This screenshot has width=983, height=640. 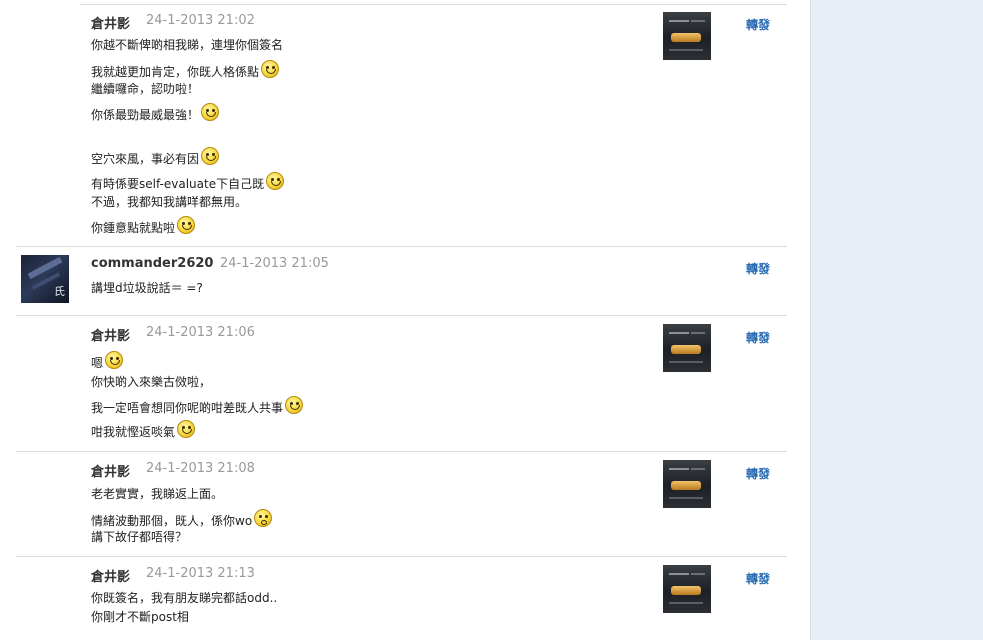 I want to click on comment-text-line: 繼續囉命，認叻啦！, so click(x=145, y=89).